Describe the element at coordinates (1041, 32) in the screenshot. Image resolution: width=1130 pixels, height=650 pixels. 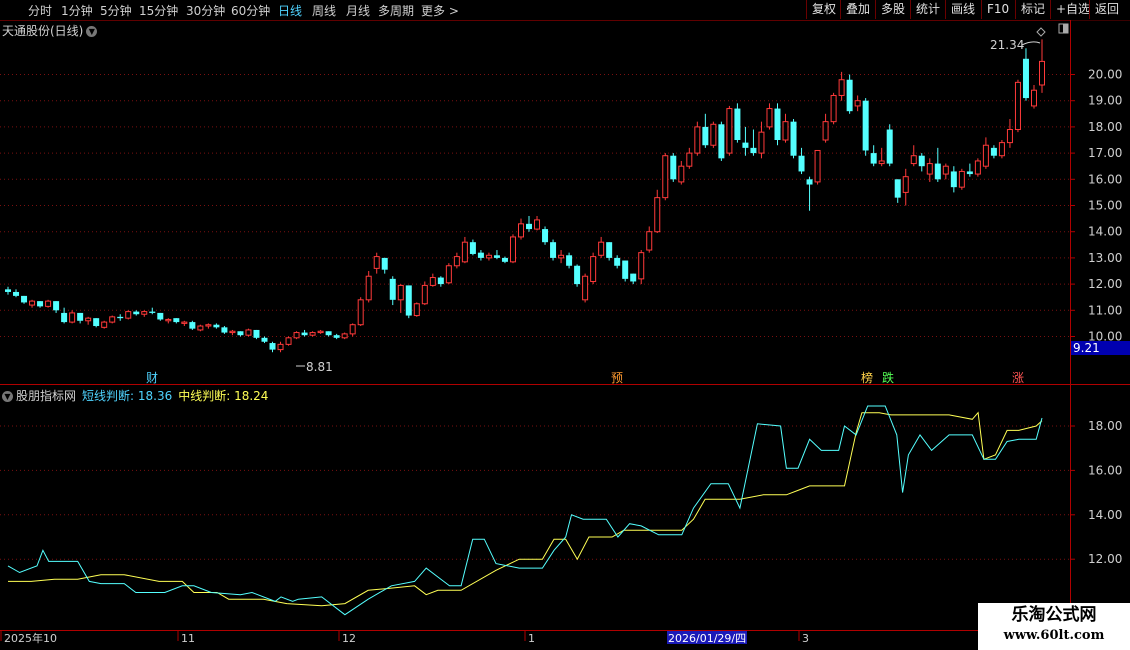
I see `high-marker-icon` at that location.